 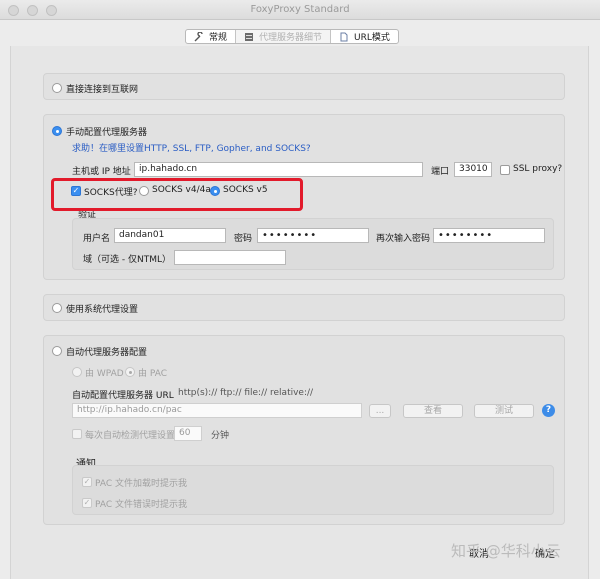 What do you see at coordinates (506, 551) in the screenshot?
I see `watermark-text: 知乎 @华科小云` at bounding box center [506, 551].